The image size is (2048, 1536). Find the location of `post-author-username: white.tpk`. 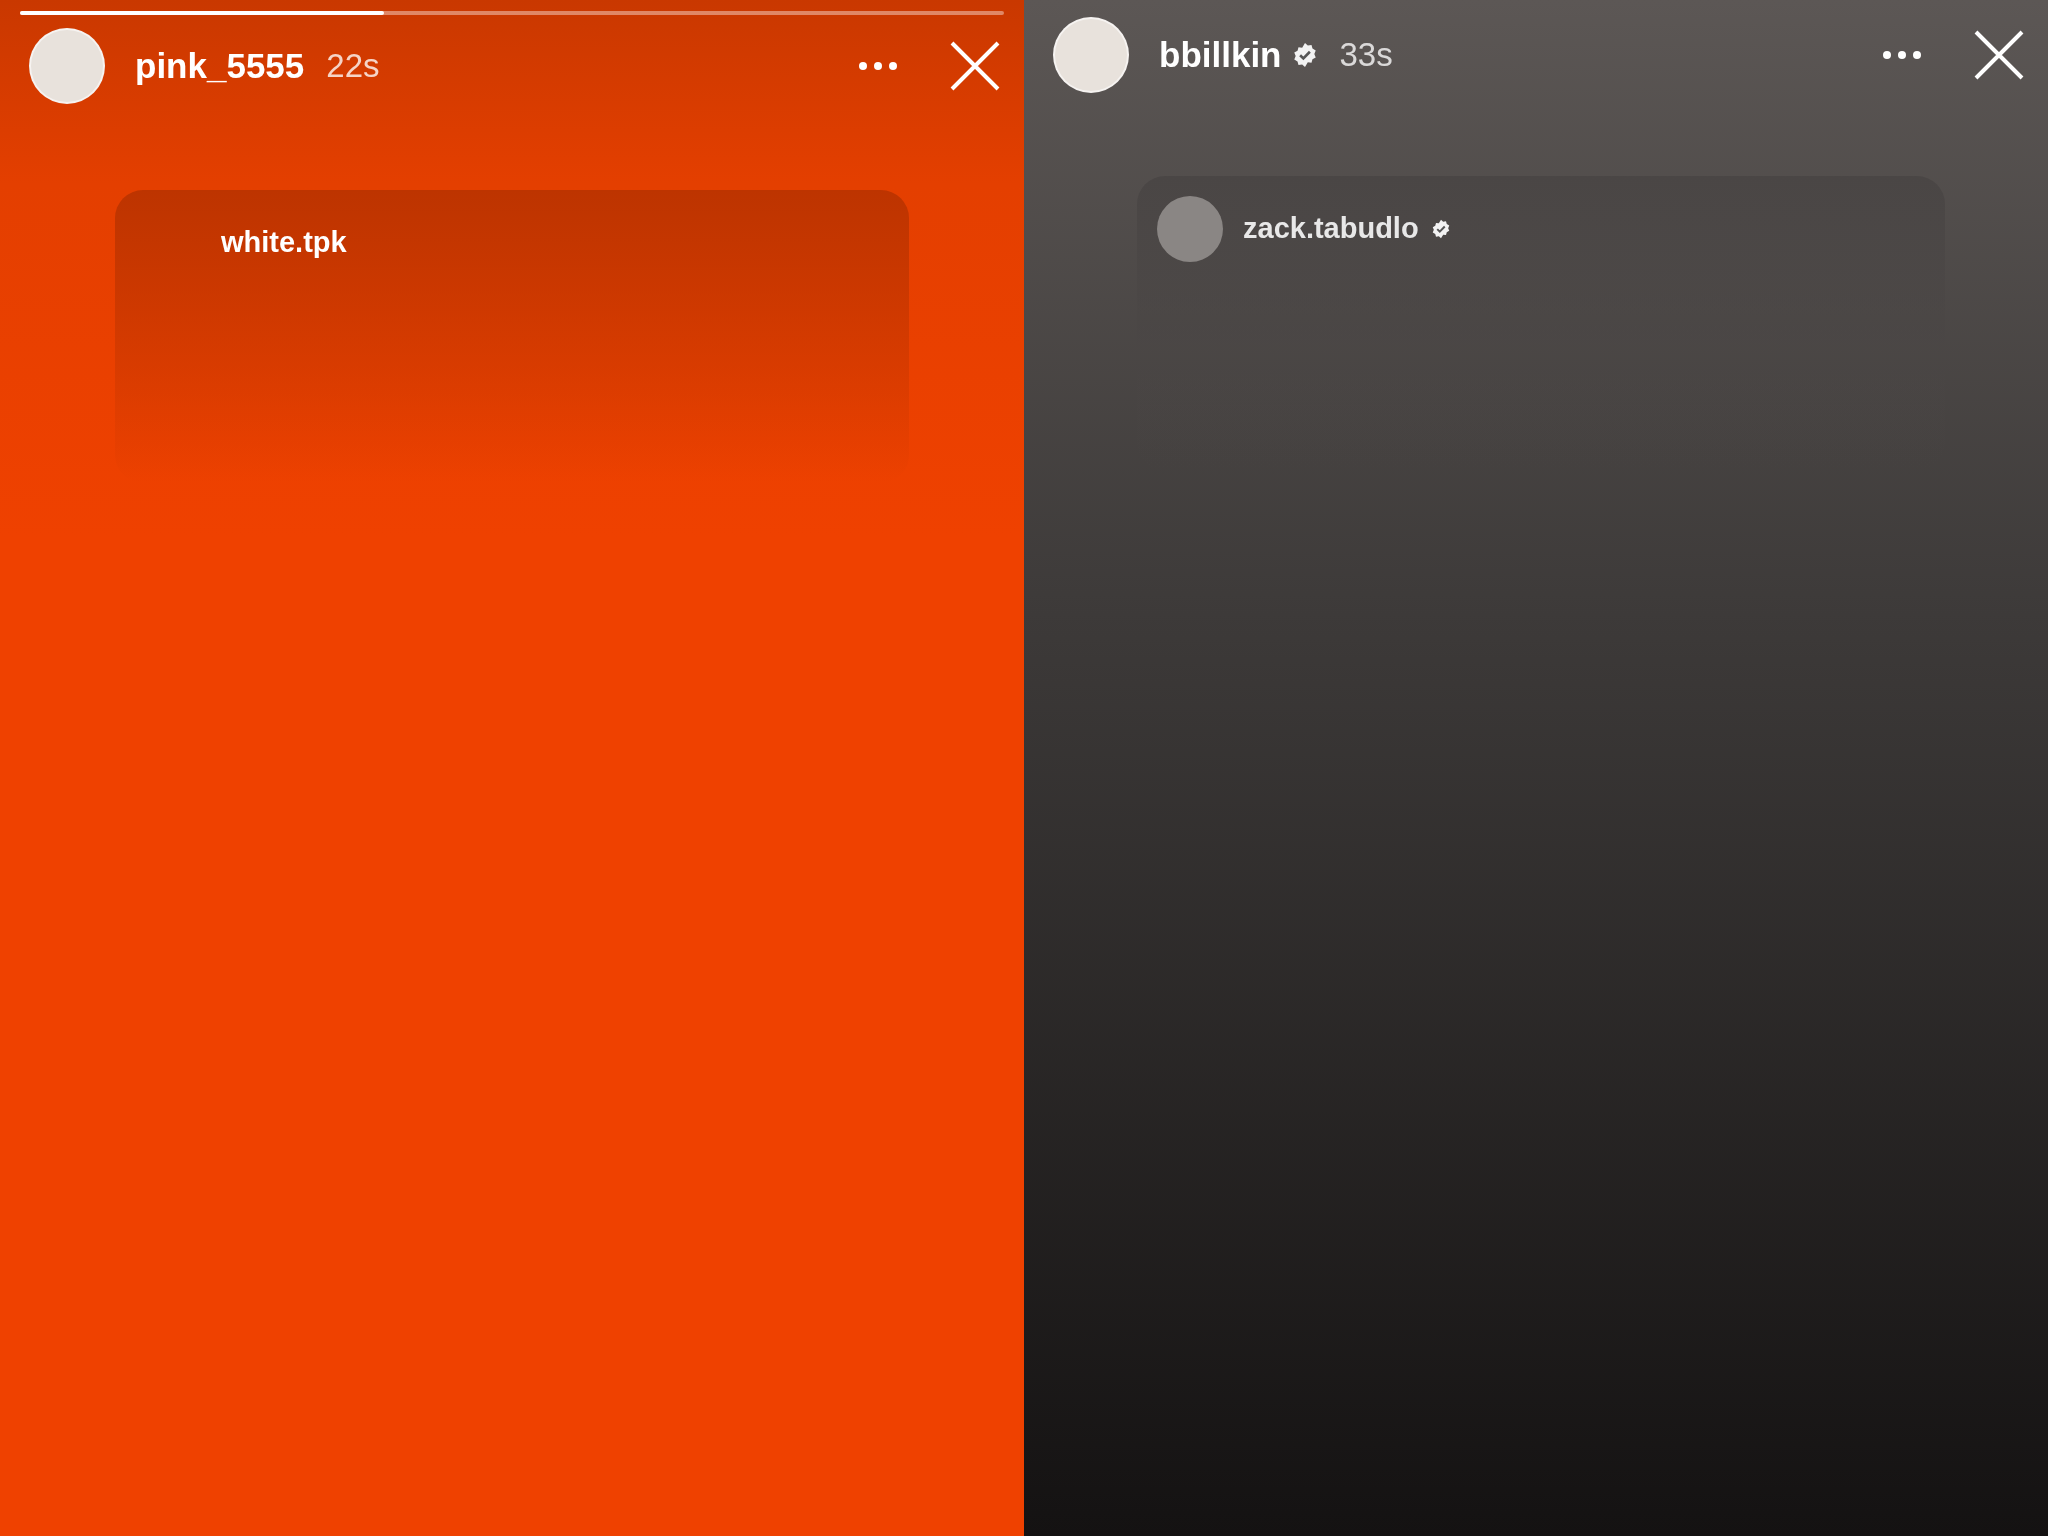

post-author-username: white.tpk is located at coordinates (284, 243).